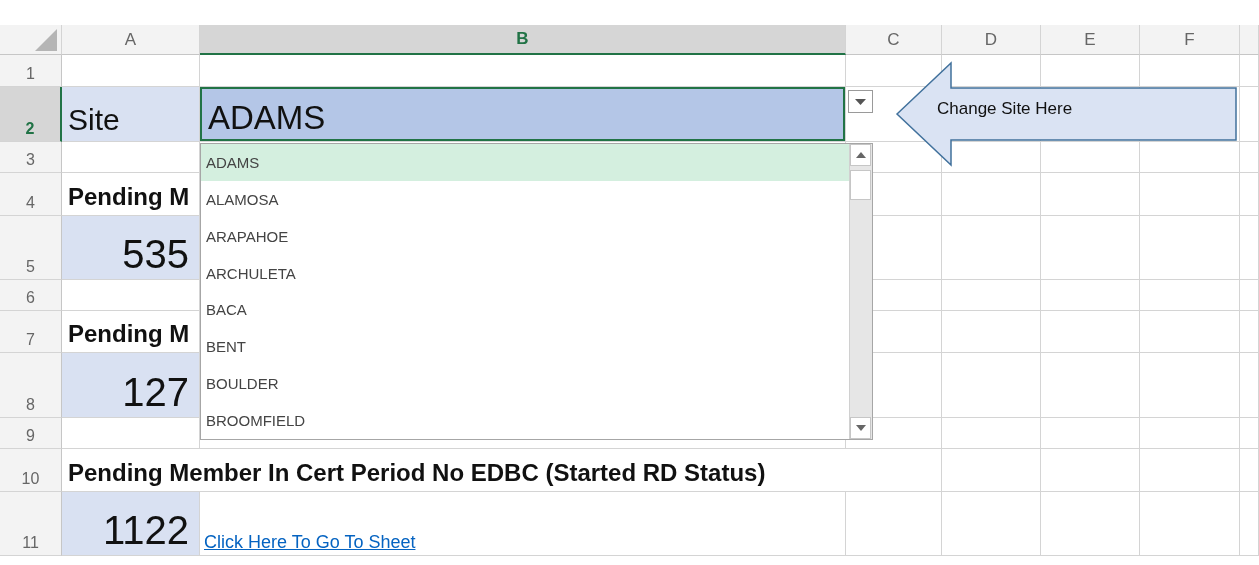  Describe the element at coordinates (894, 40) in the screenshot. I see `column-header: C` at that location.